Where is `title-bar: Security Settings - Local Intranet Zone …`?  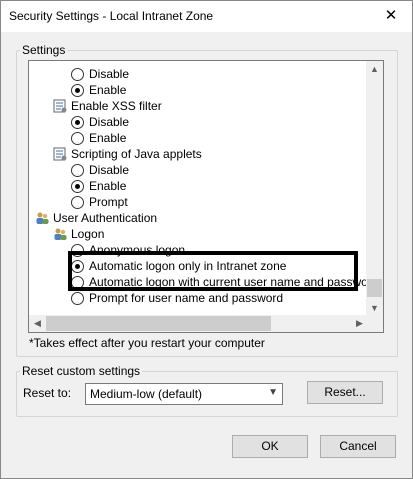 title-bar: Security Settings - Local Intranet Zone … is located at coordinates (206, 16).